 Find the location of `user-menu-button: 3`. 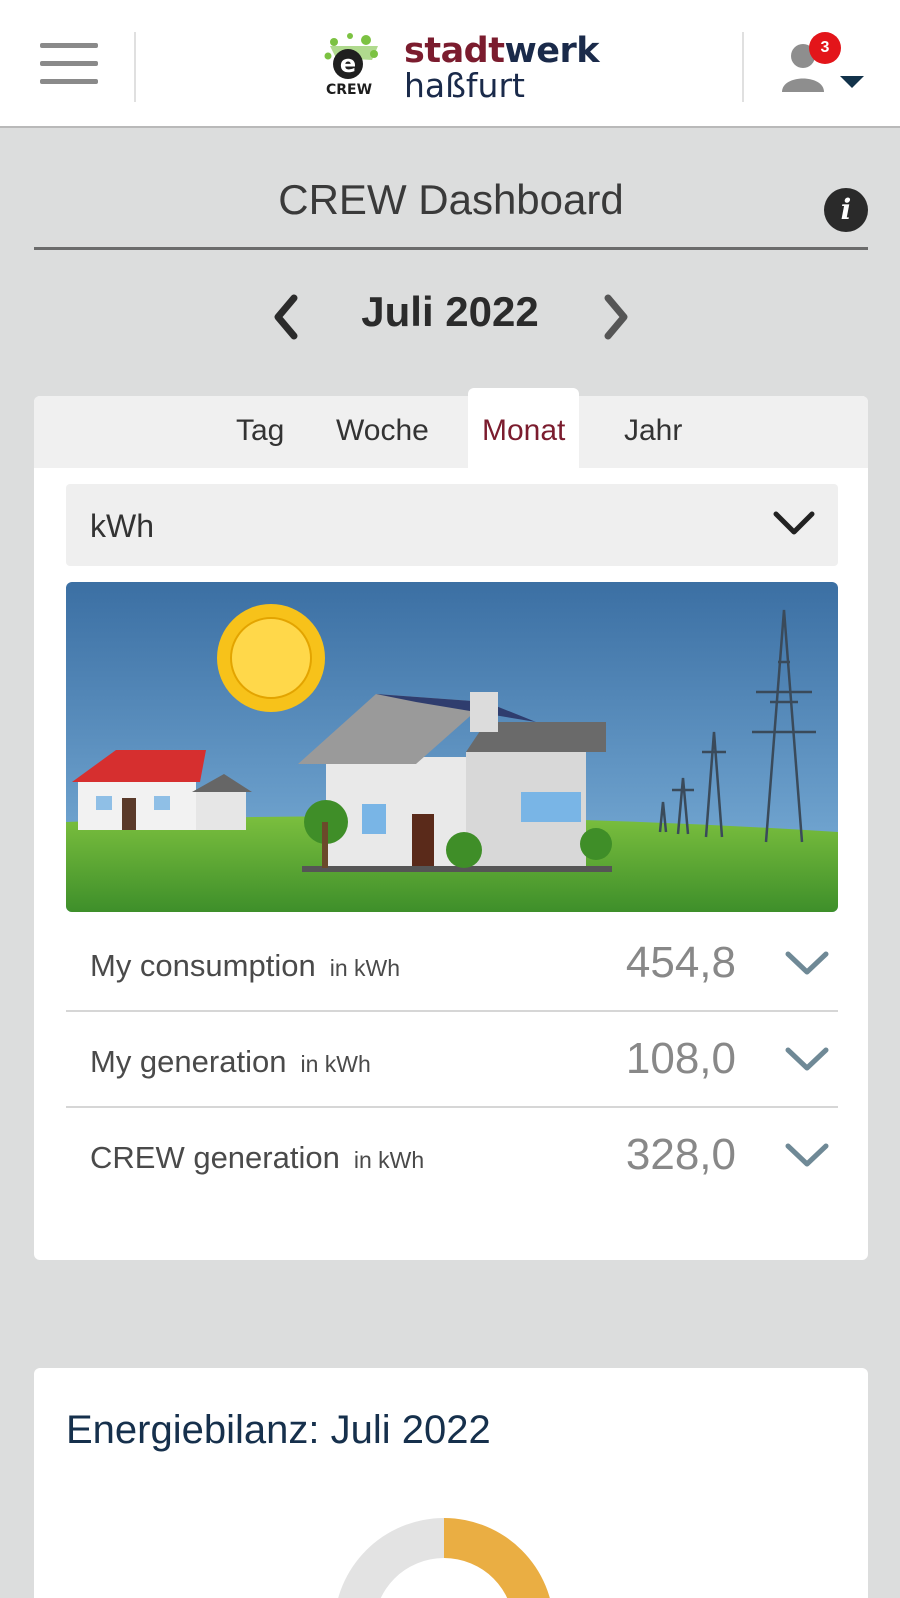

user-menu-button: 3 is located at coordinates (825, 65).